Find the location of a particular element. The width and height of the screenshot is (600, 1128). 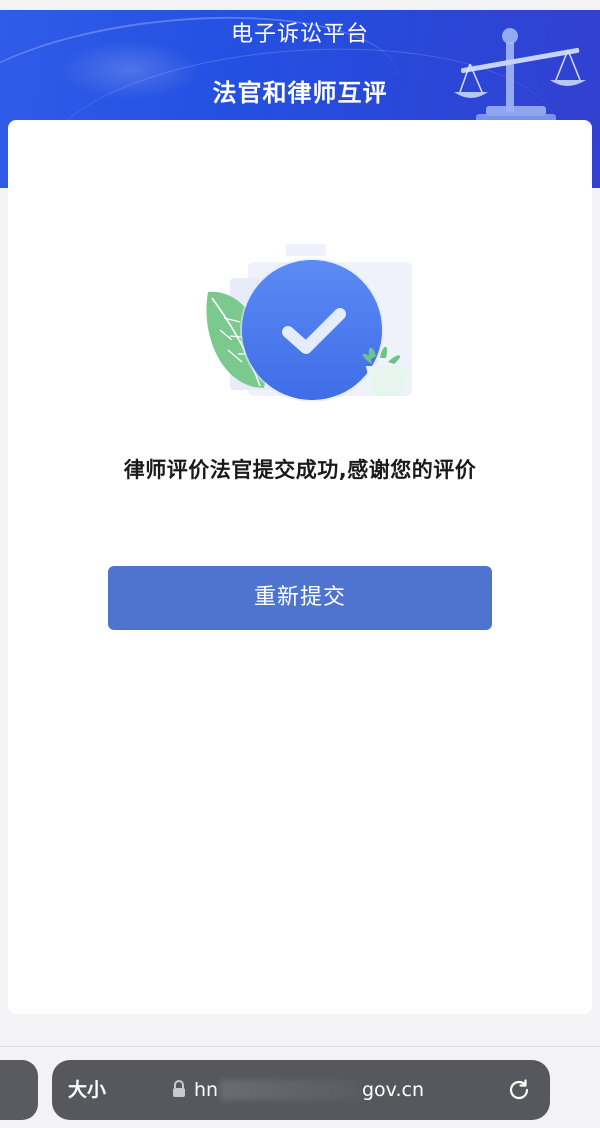

toolbar-divider is located at coordinates (300, 1046).